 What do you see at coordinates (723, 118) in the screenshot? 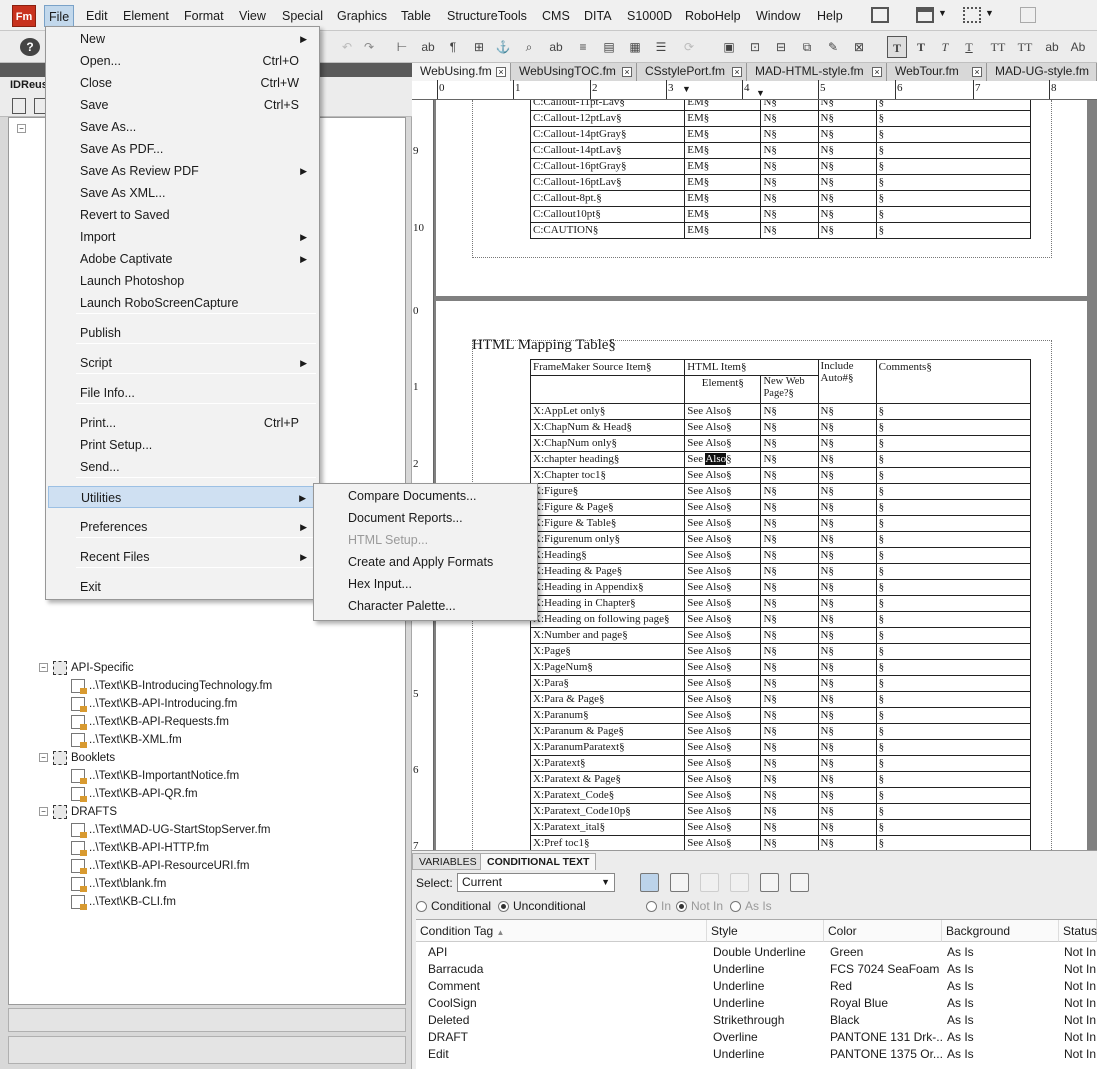
I see `table-cell: EM§` at bounding box center [723, 118].